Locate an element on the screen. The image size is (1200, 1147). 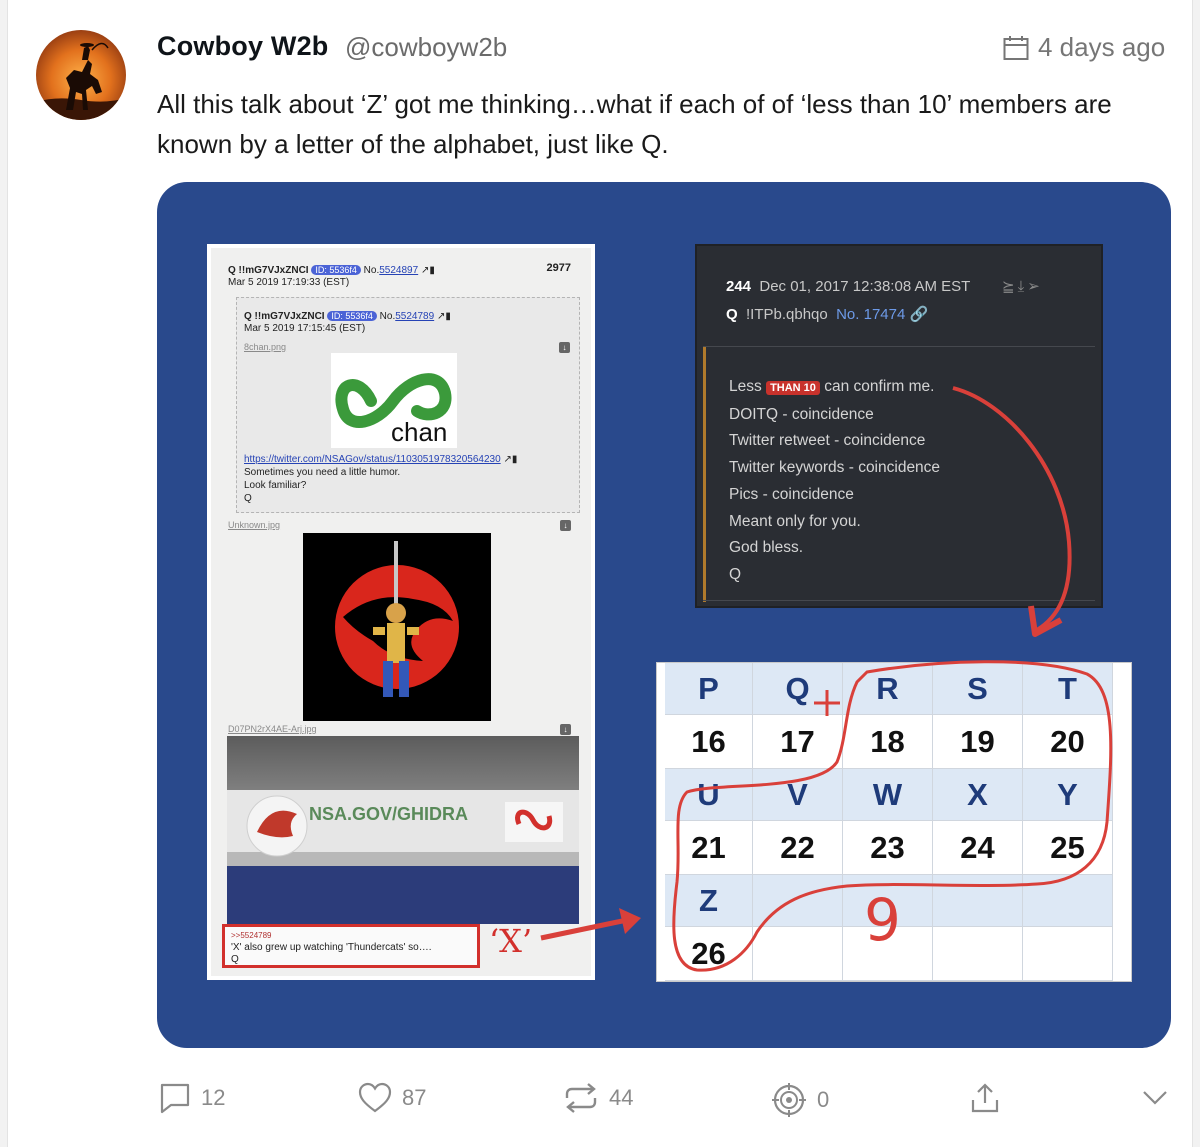
quoted-line-3: Q is located at coordinates (248, 498).